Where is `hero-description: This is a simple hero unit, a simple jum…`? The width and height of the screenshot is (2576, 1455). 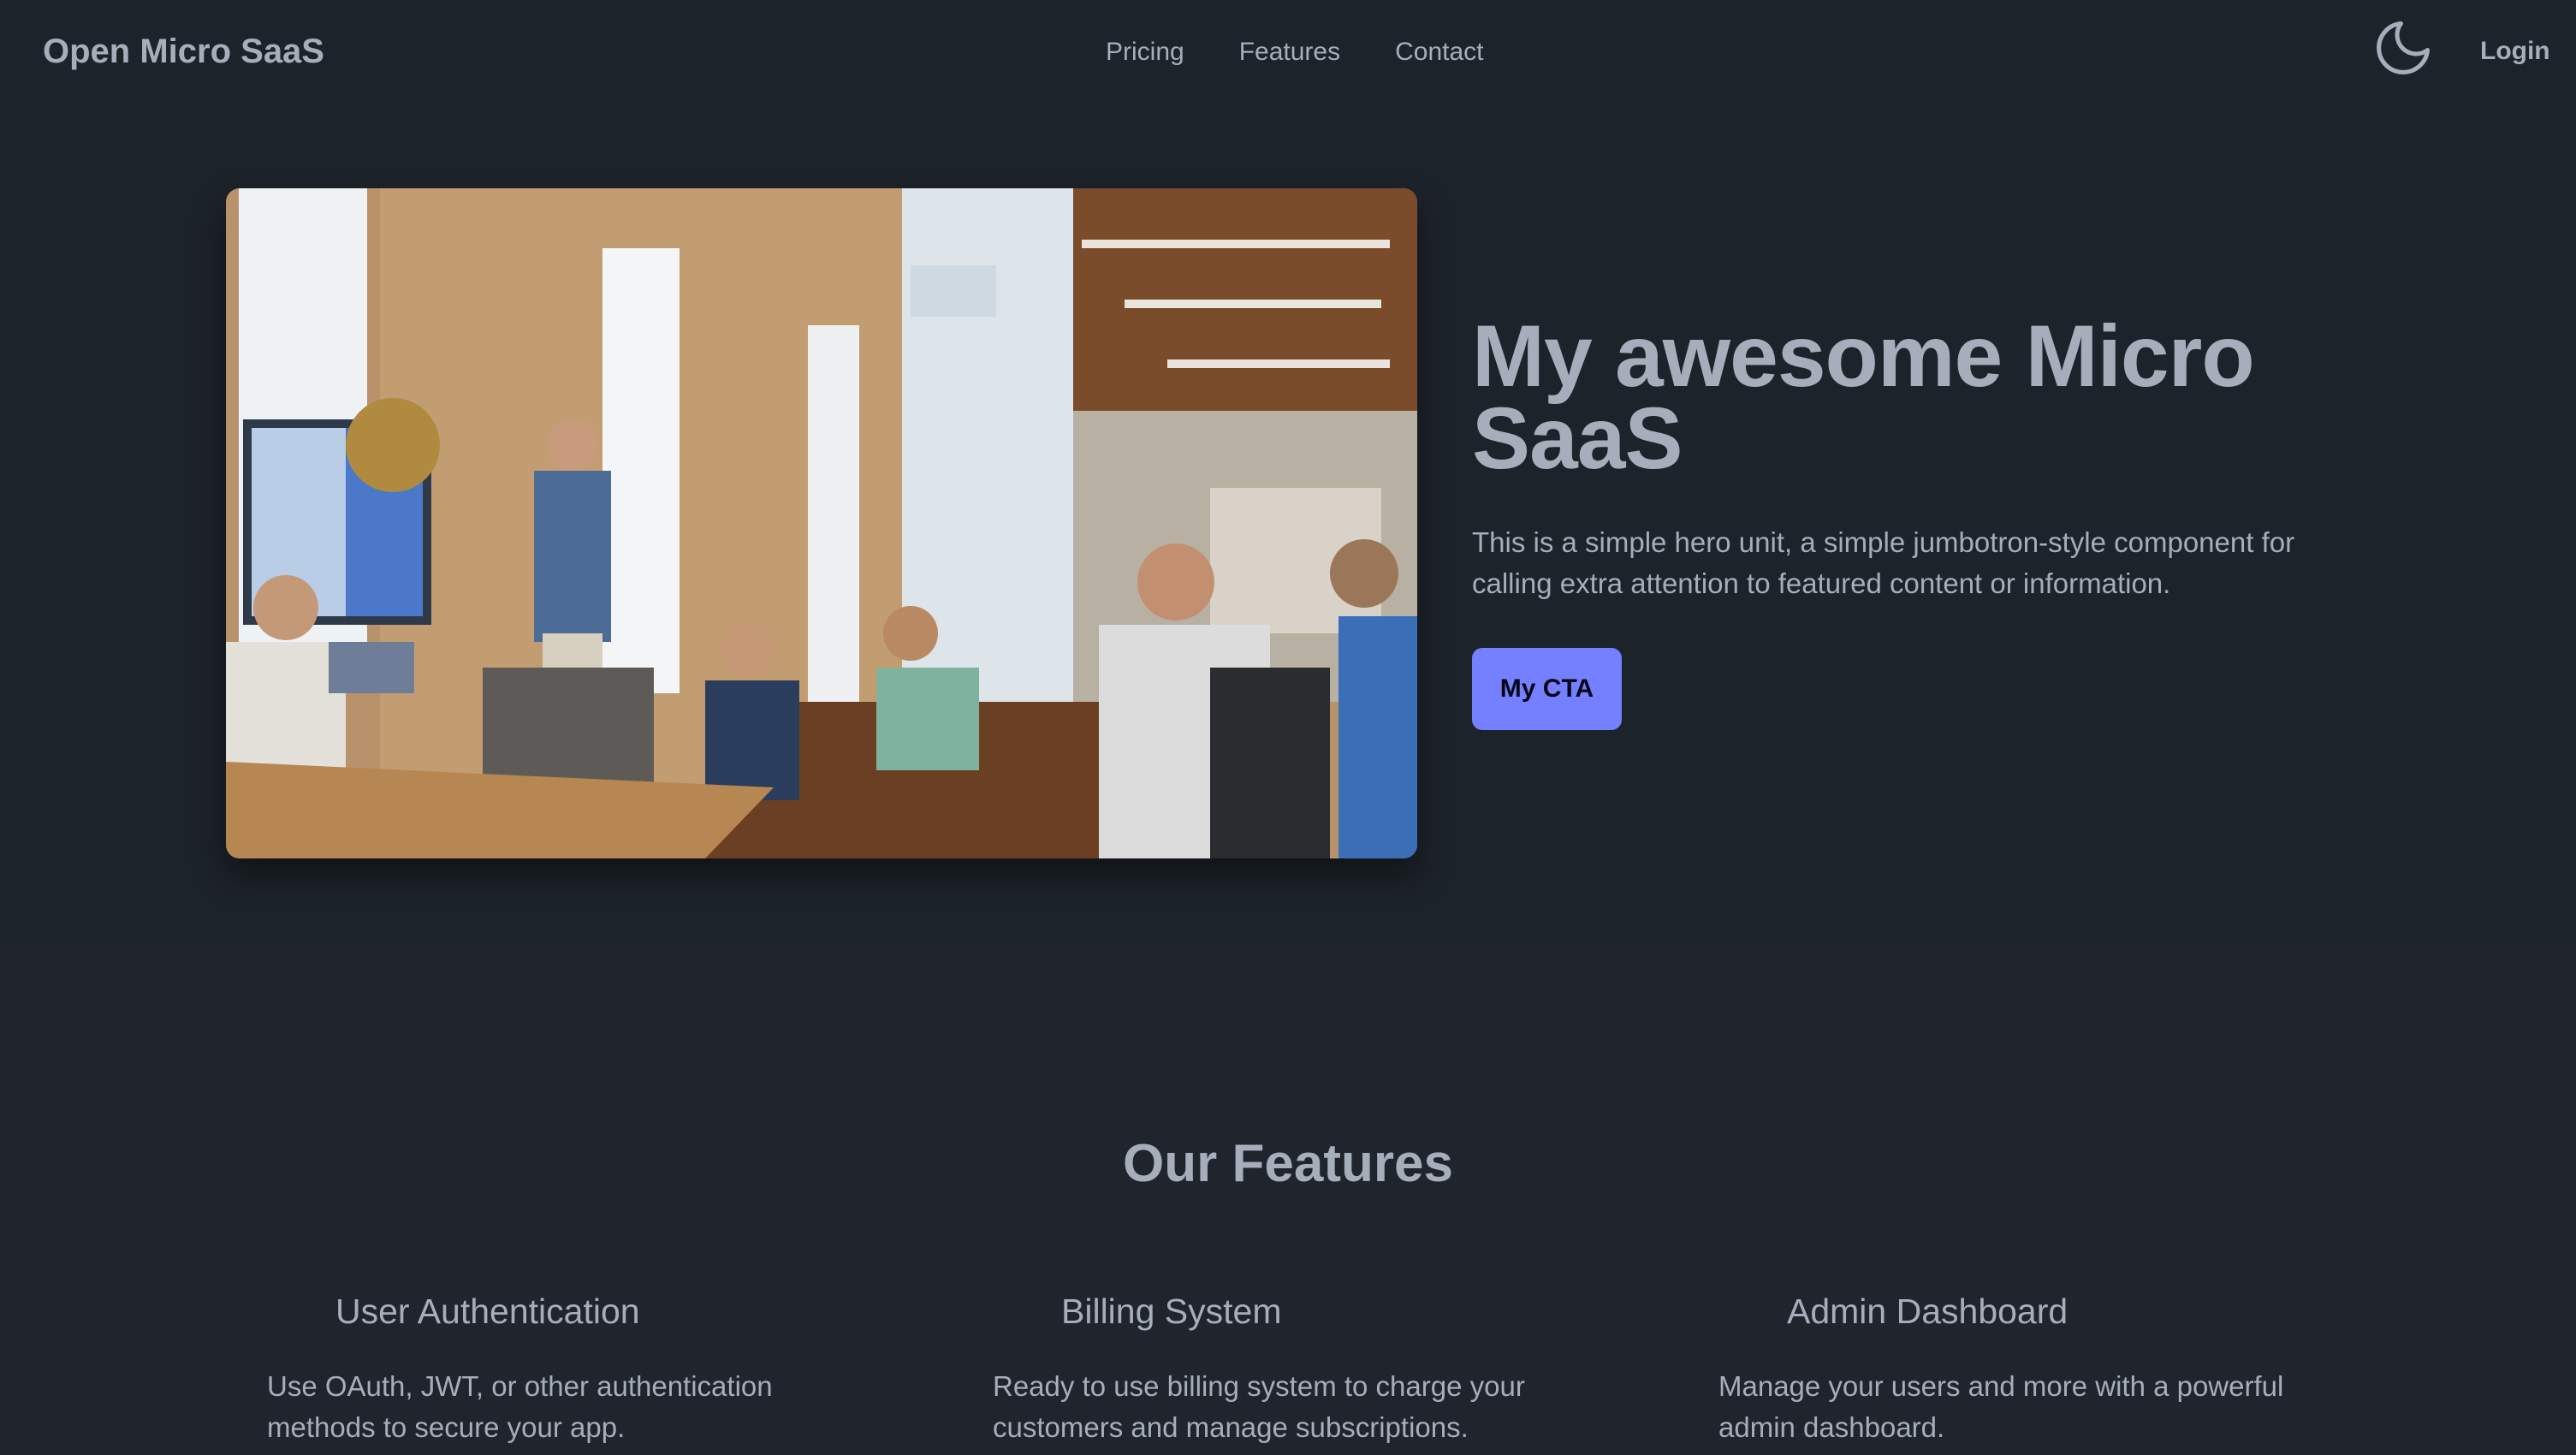 hero-description: This is a simple hero unit, a simple jum… is located at coordinates (1883, 562).